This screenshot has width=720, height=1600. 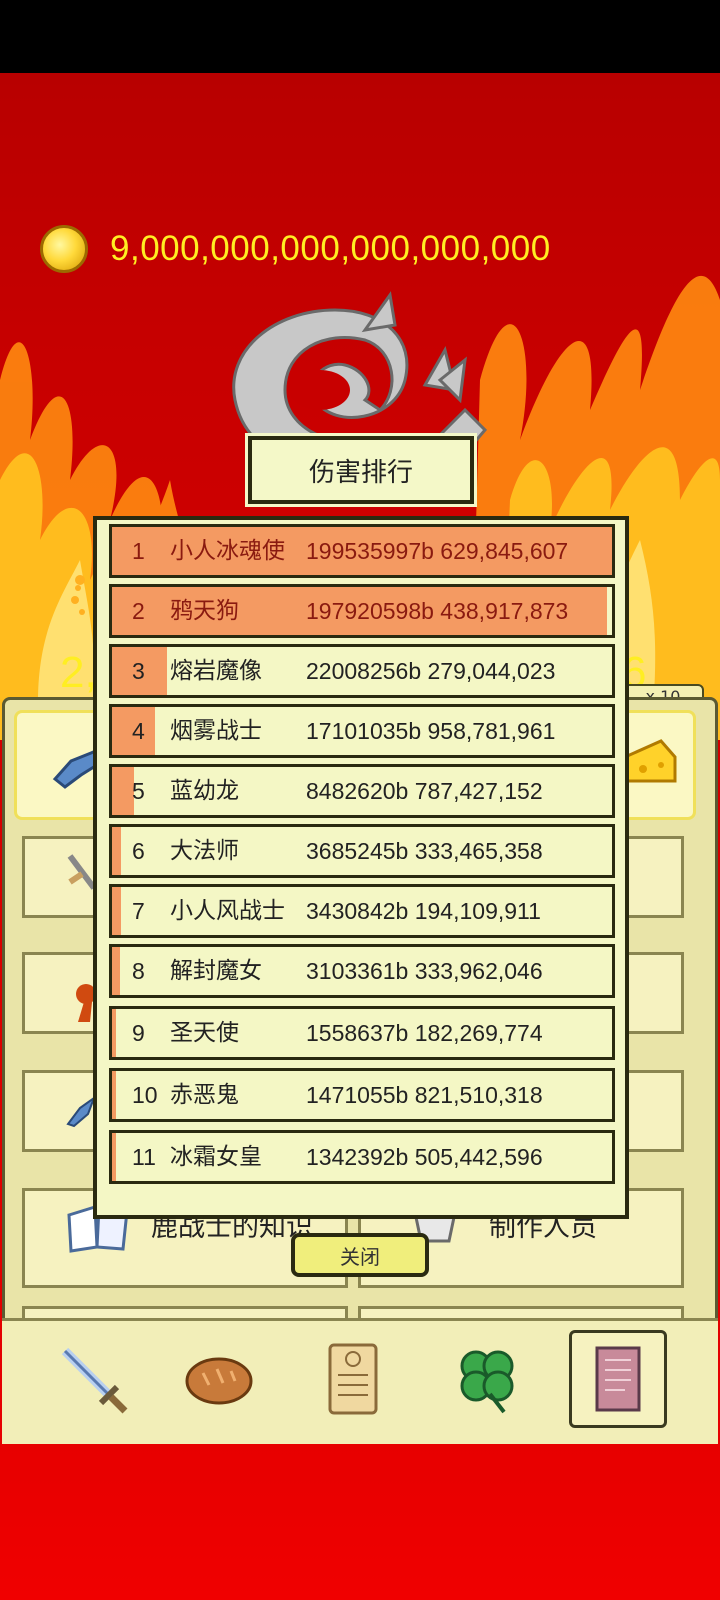 I want to click on rank-name: 小人冰魂使, so click(x=227, y=551).